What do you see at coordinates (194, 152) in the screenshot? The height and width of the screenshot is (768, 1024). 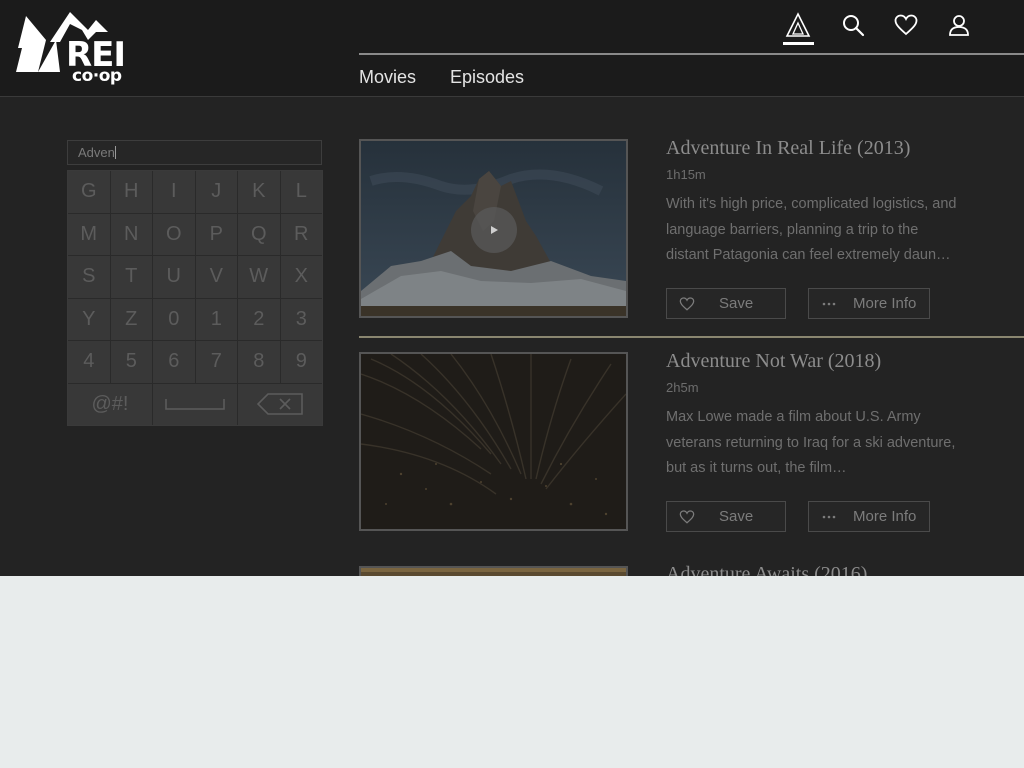 I see `search-input: Adven` at bounding box center [194, 152].